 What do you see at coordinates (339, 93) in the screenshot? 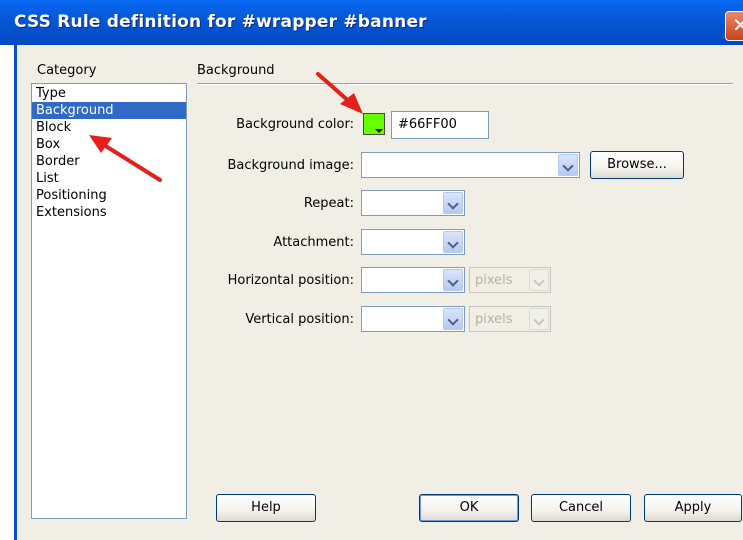
I see `arrow-to-color-swatch` at bounding box center [339, 93].